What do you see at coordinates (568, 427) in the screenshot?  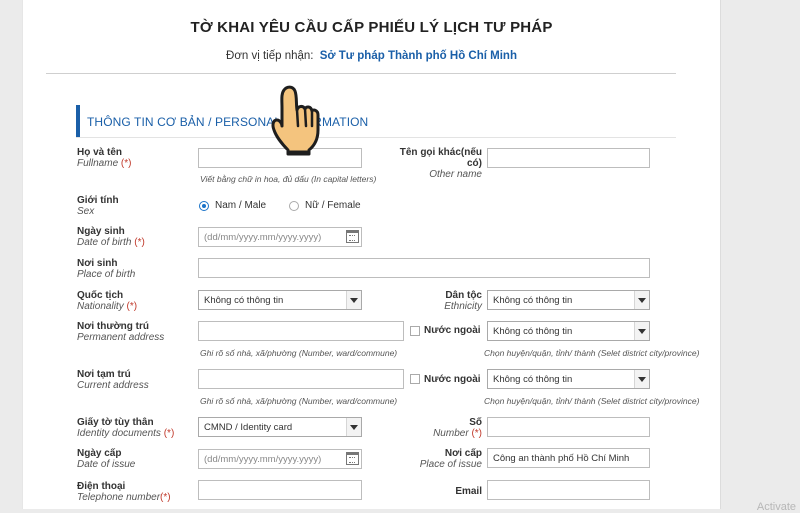 I see `id-number-input` at bounding box center [568, 427].